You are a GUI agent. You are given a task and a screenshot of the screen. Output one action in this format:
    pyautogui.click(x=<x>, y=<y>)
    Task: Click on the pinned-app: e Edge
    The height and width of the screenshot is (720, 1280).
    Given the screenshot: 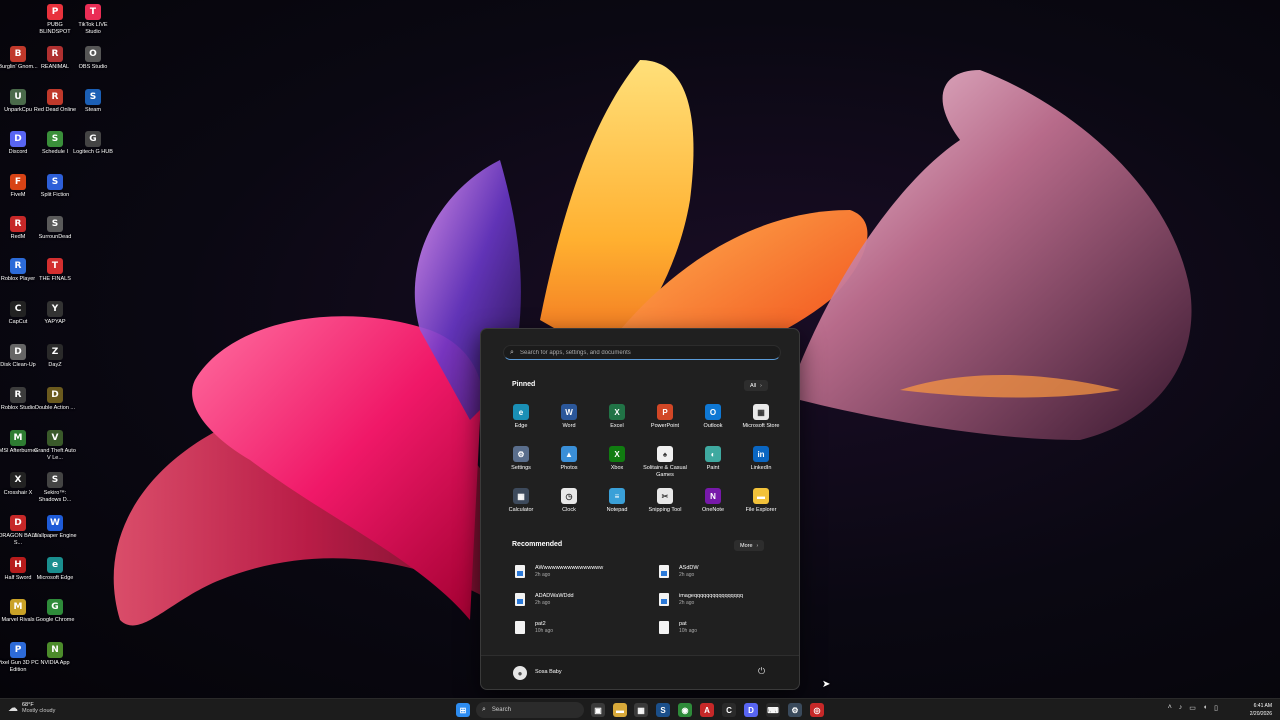 What is the action you would take?
    pyautogui.click(x=521, y=417)
    